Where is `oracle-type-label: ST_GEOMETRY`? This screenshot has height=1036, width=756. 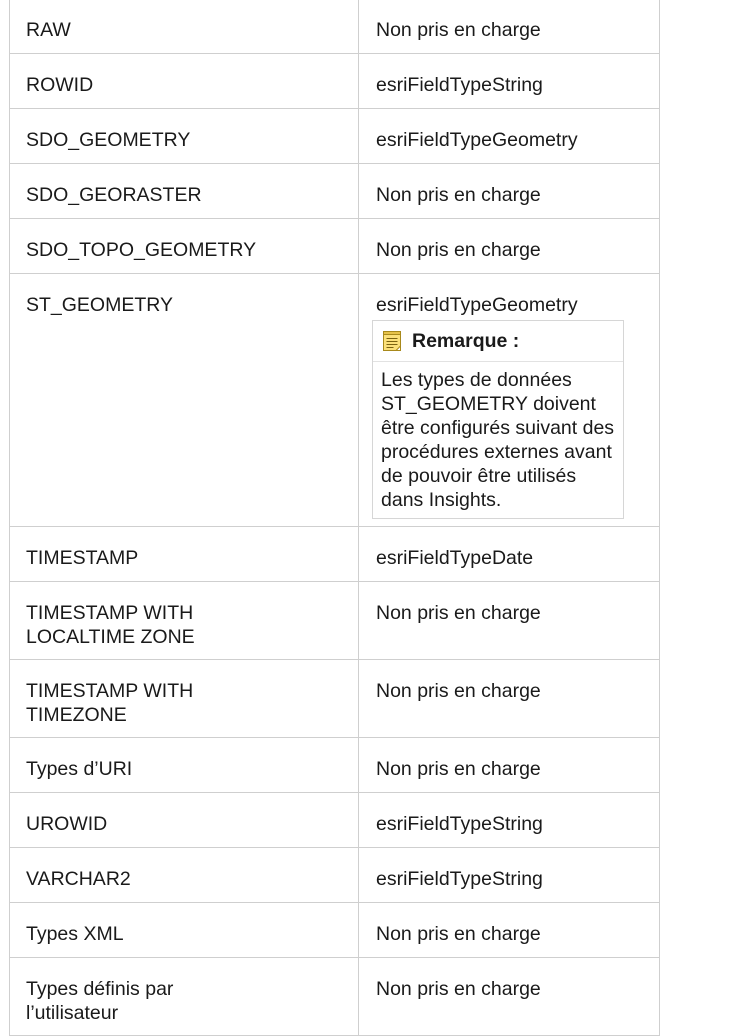
oracle-type-label: ST_GEOMETRY is located at coordinates (100, 305).